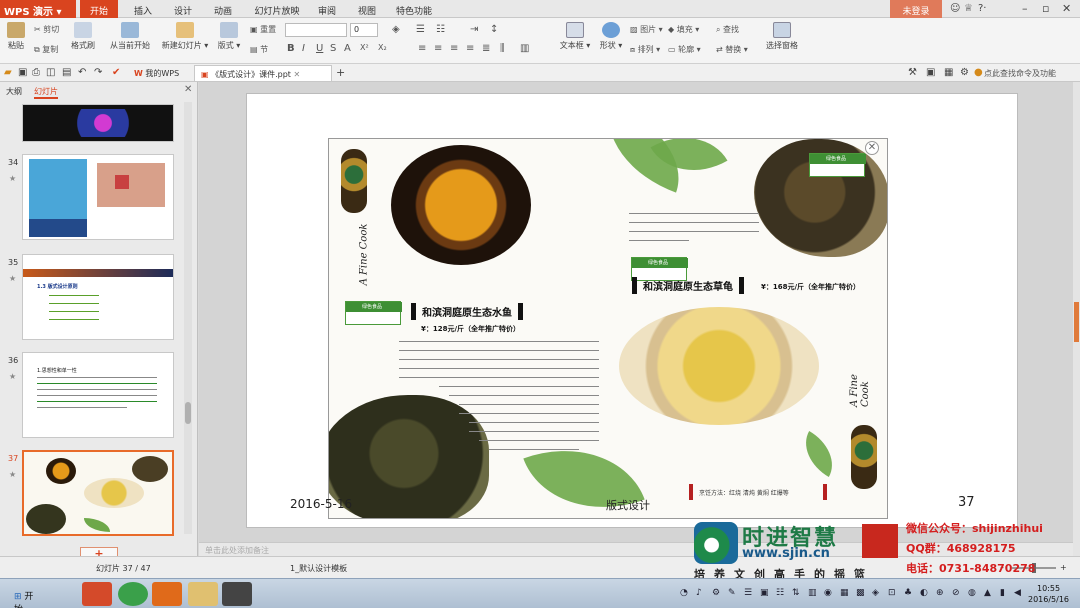 This screenshot has height=608, width=1080. I want to click on subscript-icon: X₂, so click(382, 47).